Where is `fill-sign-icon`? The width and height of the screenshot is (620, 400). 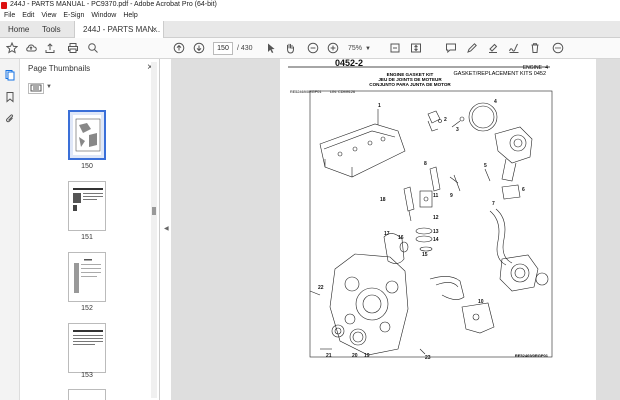 fill-sign-icon is located at coordinates (514, 49).